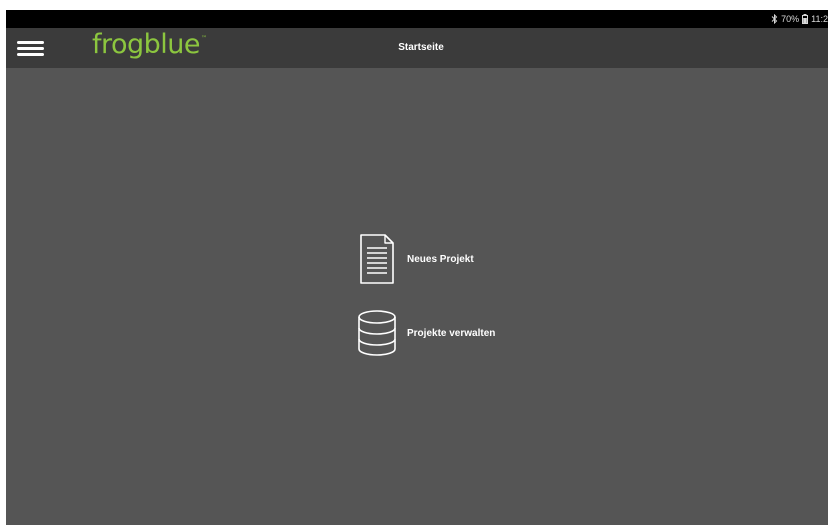 The image size is (828, 525). Describe the element at coordinates (204, 38) in the screenshot. I see `logo-trademark: ™` at that location.